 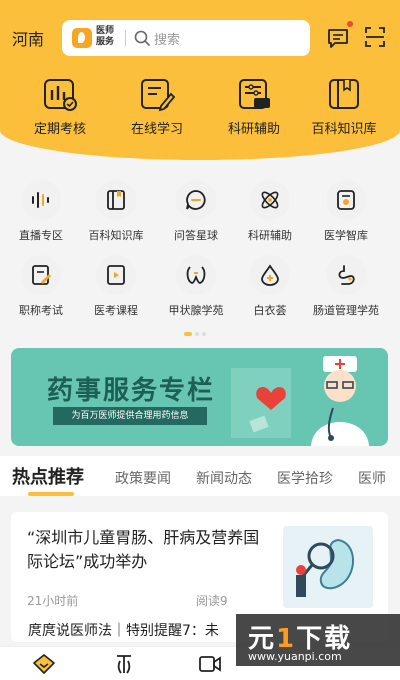 What do you see at coordinates (196, 329) in the screenshot?
I see `carousel-dots` at bounding box center [196, 329].